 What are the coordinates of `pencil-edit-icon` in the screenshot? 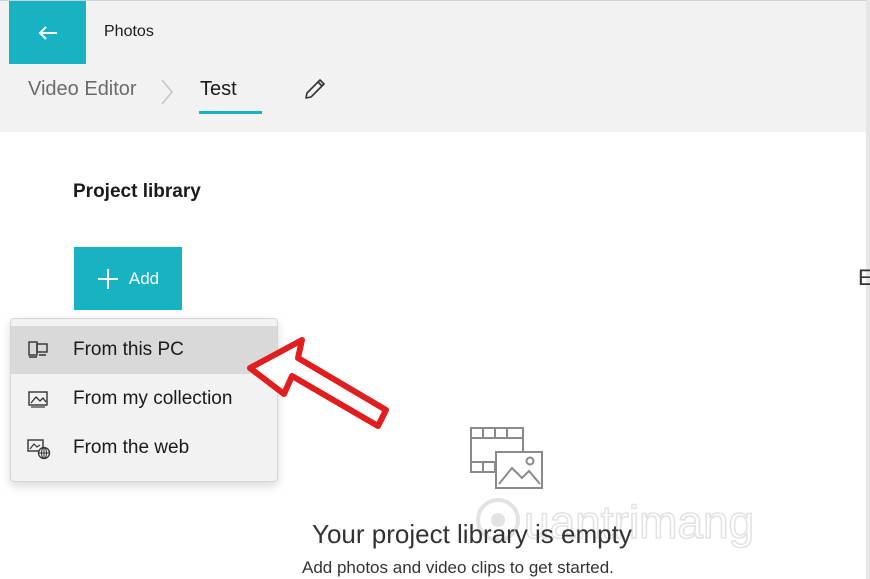 It's located at (315, 89).